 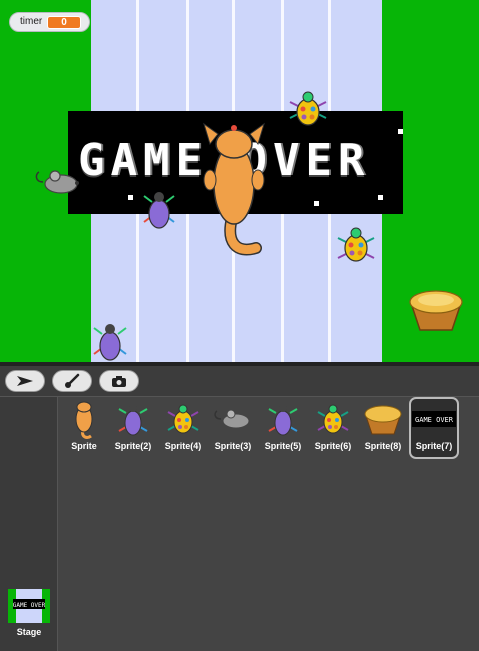 I want to click on cat-sprite, so click(x=234, y=191).